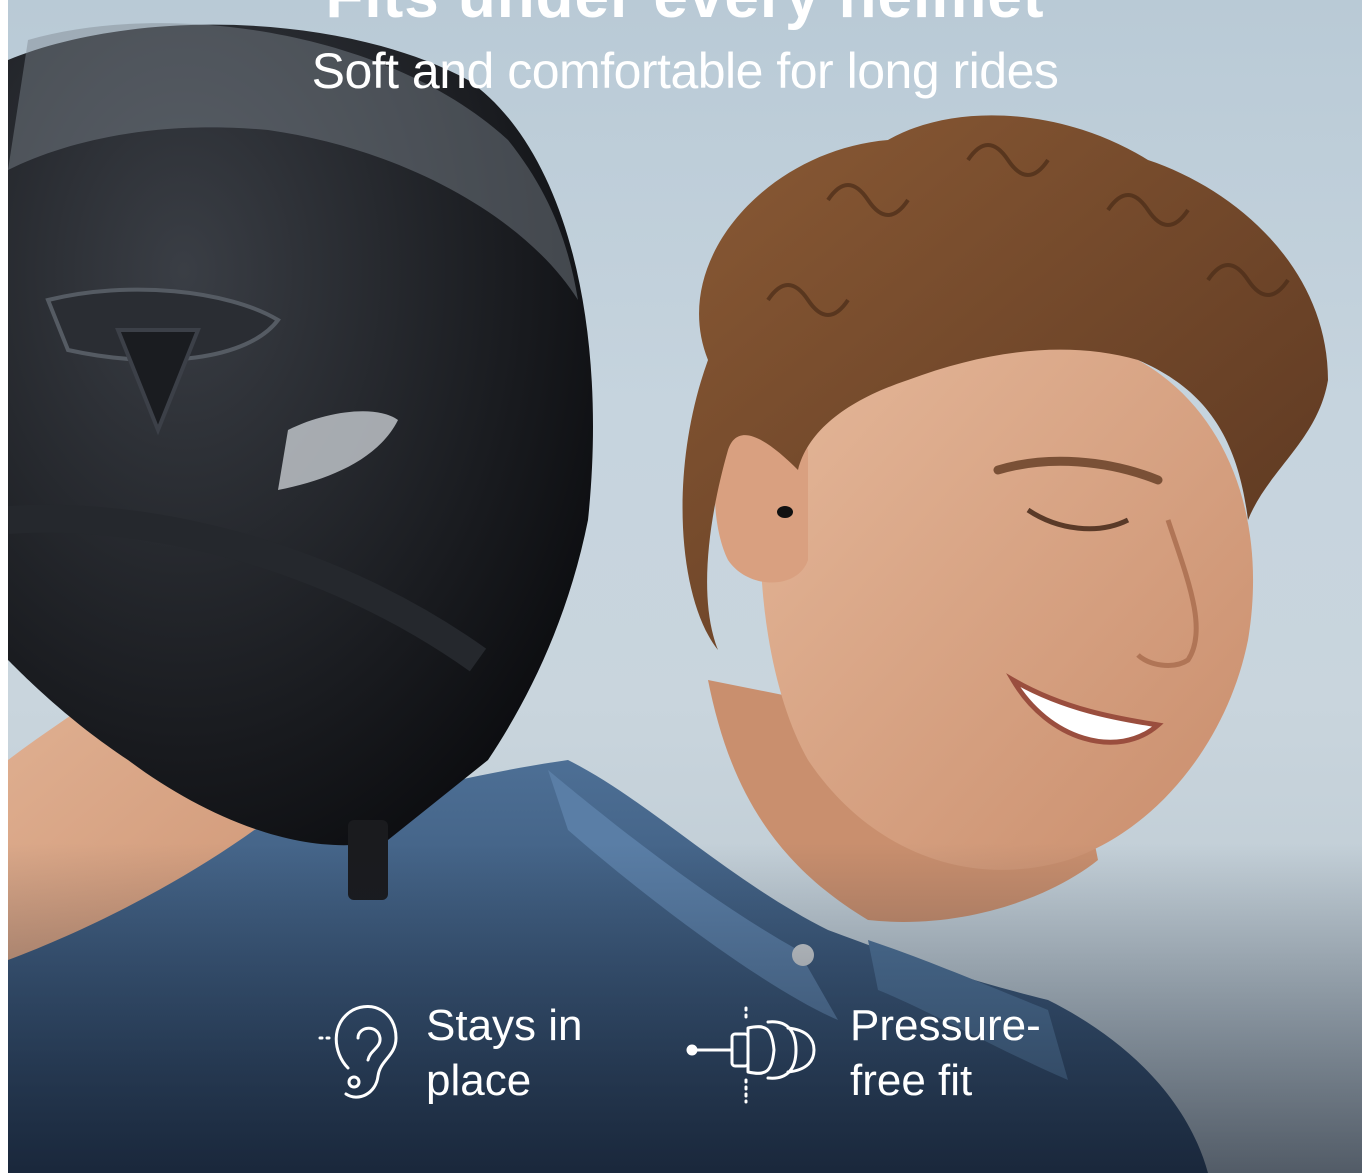 Image resolution: width=1362 pixels, height=1173 pixels. I want to click on earbud, so click(785, 512).